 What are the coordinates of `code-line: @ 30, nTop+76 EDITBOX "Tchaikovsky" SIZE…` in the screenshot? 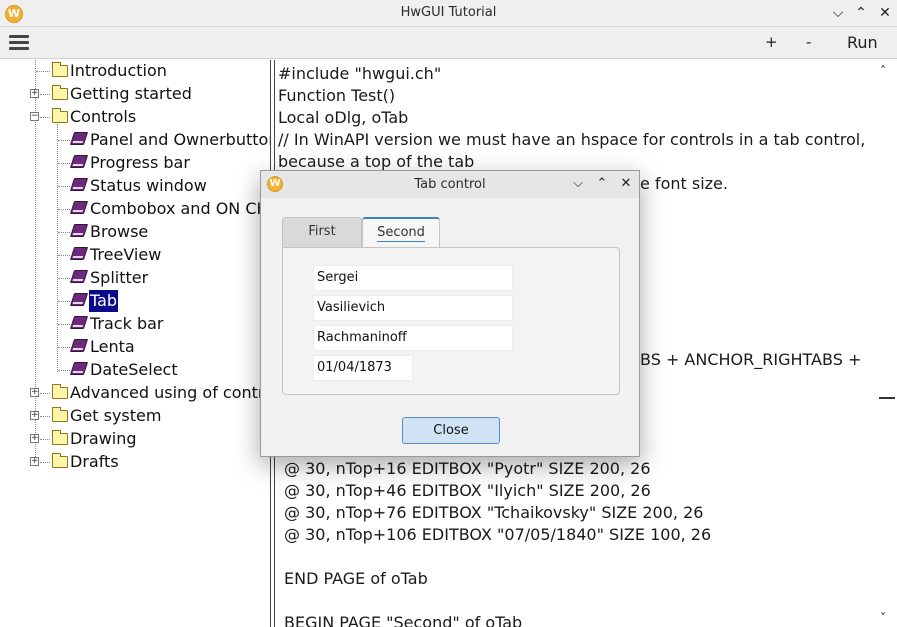 It's located at (494, 512).